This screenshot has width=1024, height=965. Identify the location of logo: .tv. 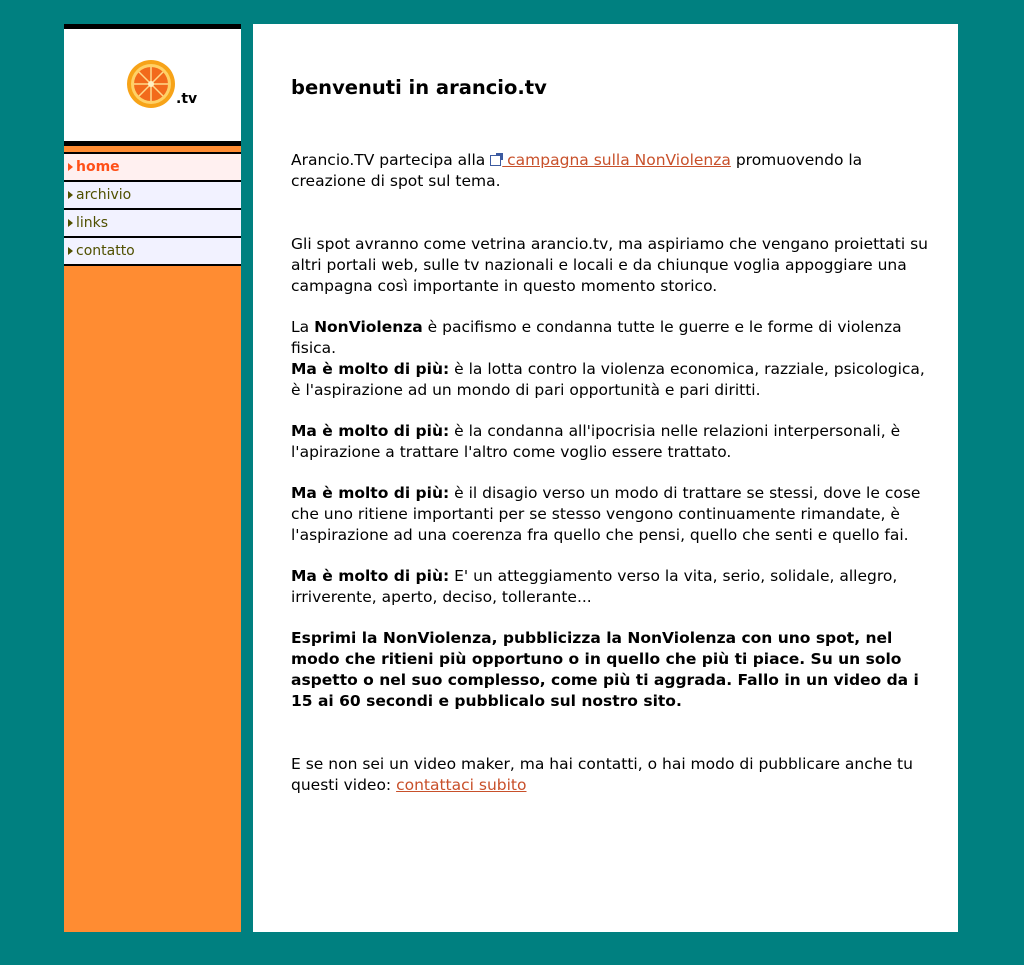
(152, 85).